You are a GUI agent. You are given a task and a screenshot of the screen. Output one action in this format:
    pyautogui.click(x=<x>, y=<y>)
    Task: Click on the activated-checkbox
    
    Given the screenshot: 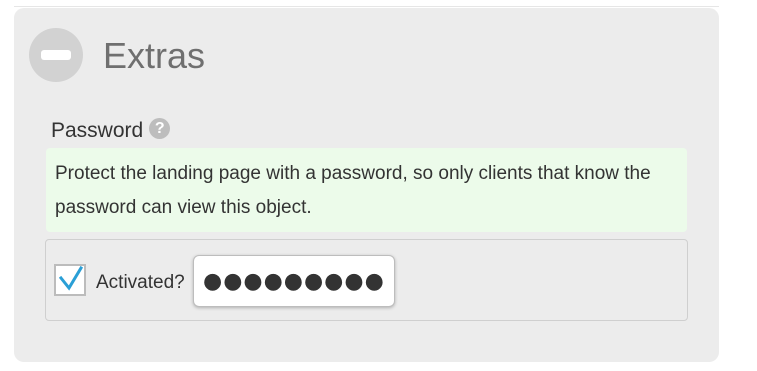 What is the action you would take?
    pyautogui.click(x=70, y=280)
    